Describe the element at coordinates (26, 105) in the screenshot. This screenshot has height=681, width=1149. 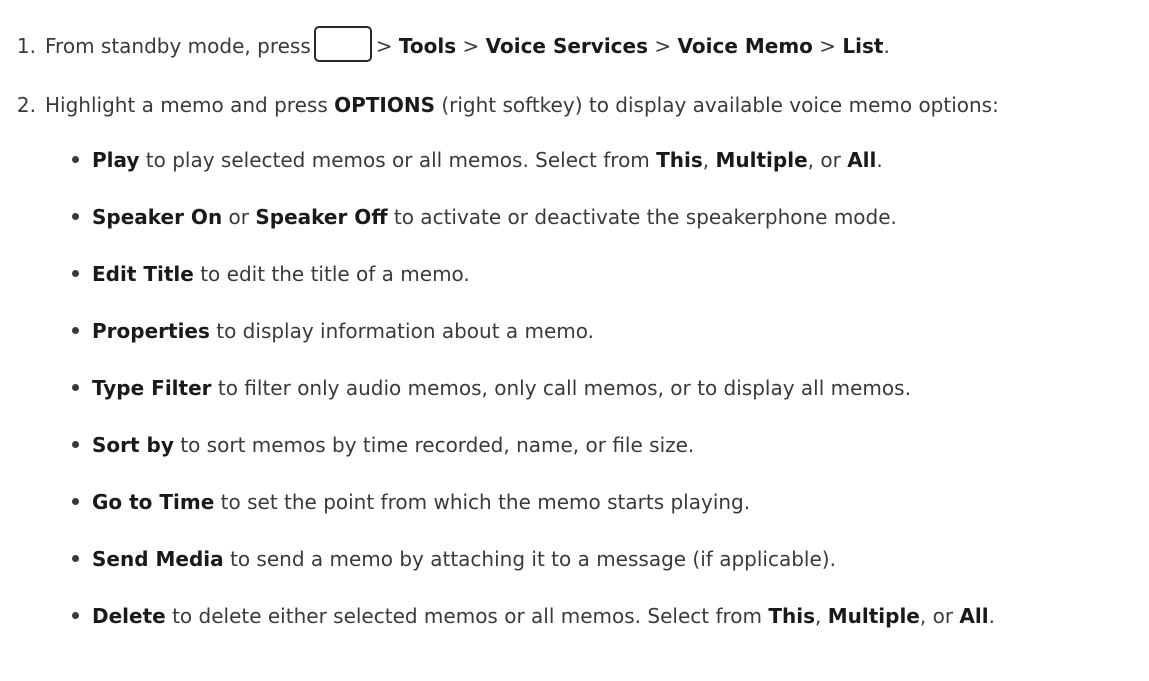
I see `step-number: 2.` at that location.